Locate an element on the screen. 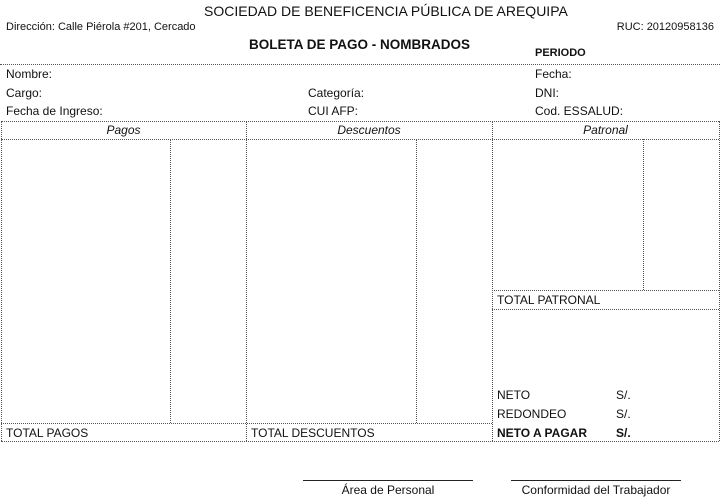  descuentos-patronal-divider is located at coordinates (492, 281).